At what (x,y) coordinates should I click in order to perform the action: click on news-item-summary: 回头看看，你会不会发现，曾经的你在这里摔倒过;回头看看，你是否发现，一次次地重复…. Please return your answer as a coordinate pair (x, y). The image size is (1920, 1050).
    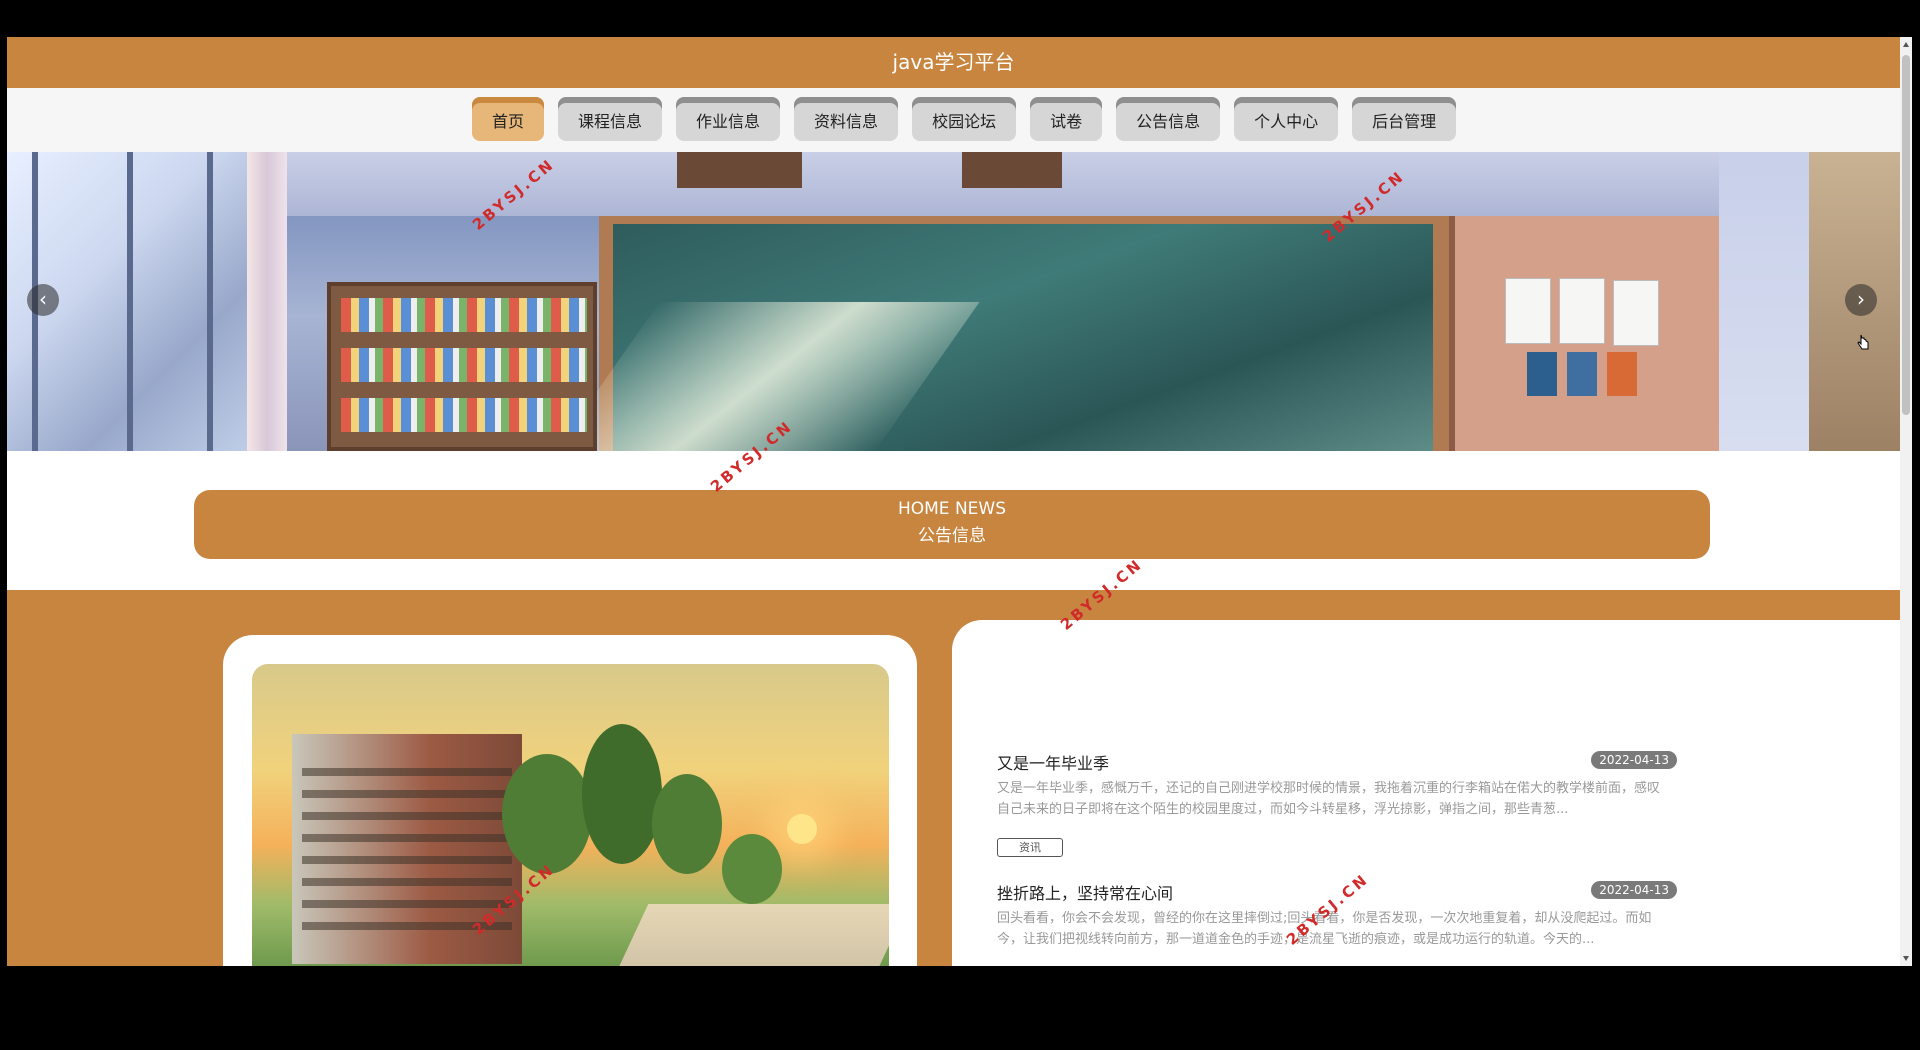
    Looking at the image, I should click on (1324, 929).